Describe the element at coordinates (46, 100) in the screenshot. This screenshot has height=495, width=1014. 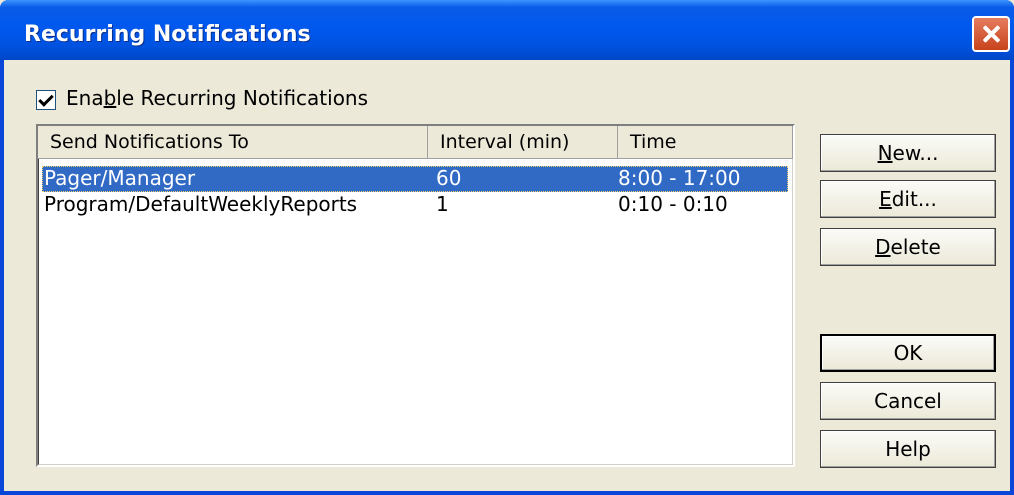
I see `enable-recurring-checkbox` at that location.